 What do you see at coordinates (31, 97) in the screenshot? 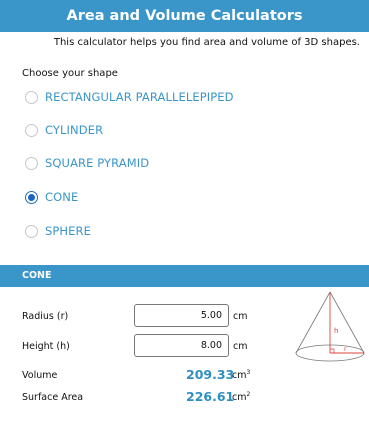
I see `radio-rectangular-parallelepiped` at bounding box center [31, 97].